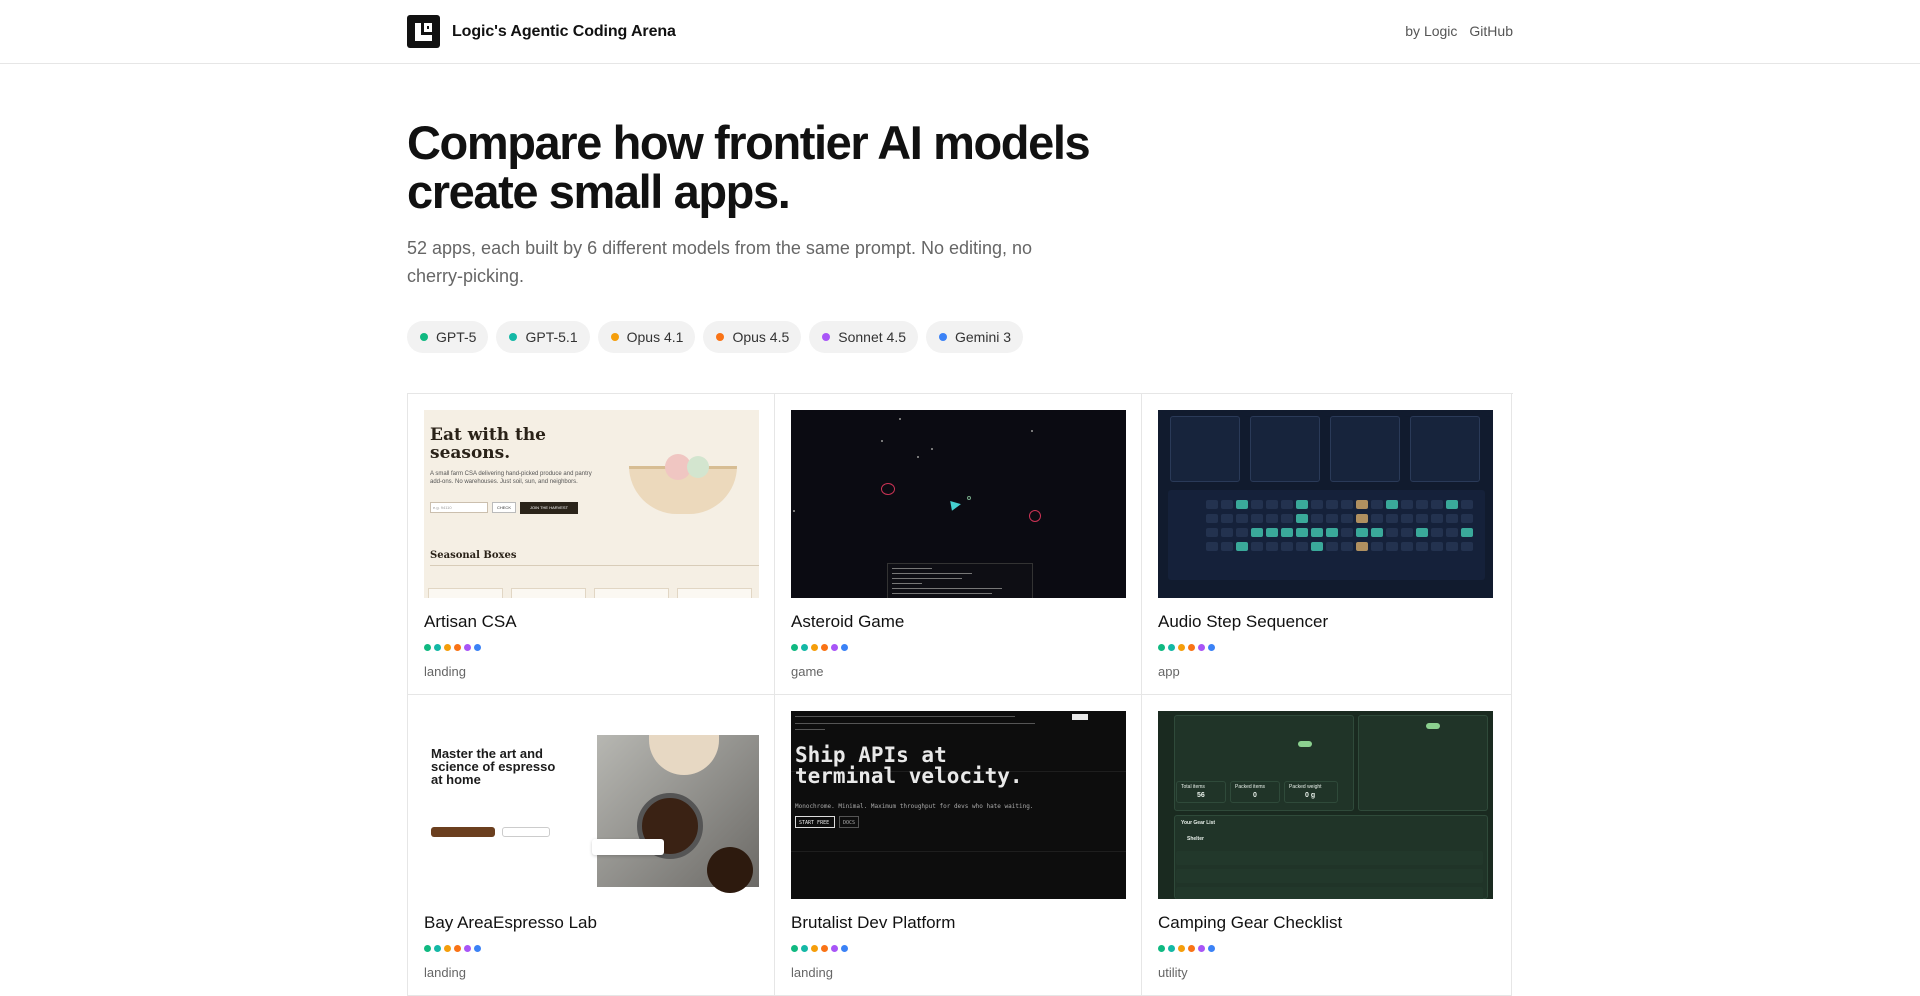 Image resolution: width=1920 pixels, height=996 pixels. Describe the element at coordinates (863, 337) in the screenshot. I see `model-chip-sonnet-4-5: Sonnet 4.5` at that location.